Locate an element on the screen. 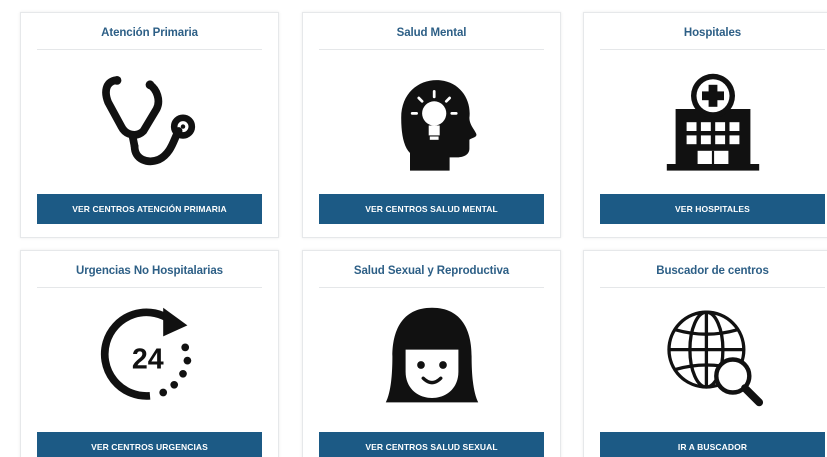 This screenshot has width=827, height=457. 24-text: 24 is located at coordinates (147, 359).